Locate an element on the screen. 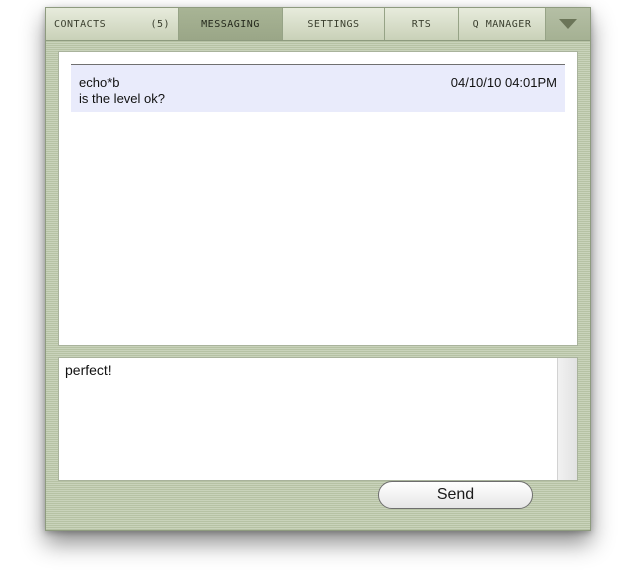  tab-settings: SETTINGS is located at coordinates (334, 24).